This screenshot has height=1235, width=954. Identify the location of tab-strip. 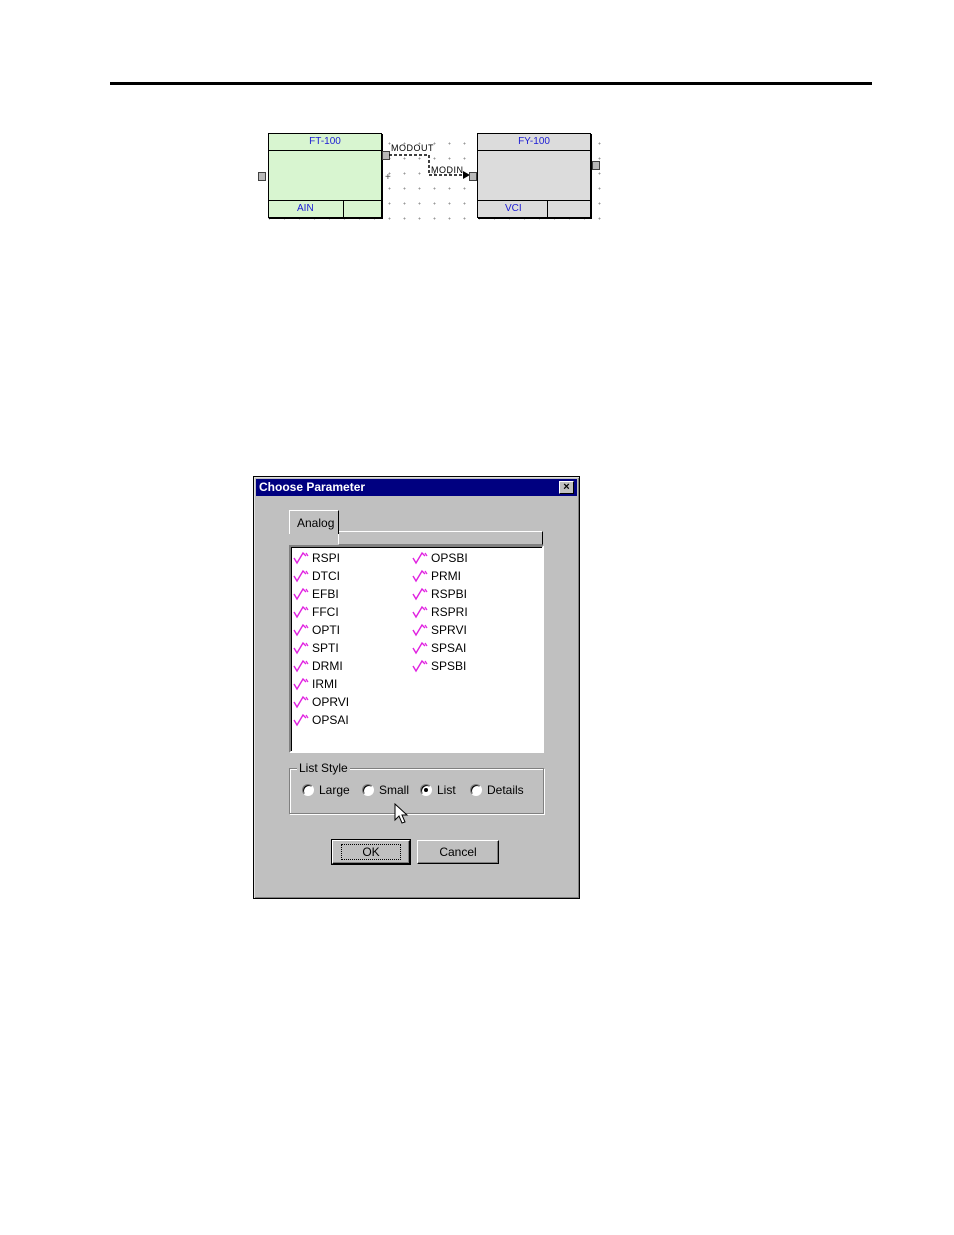
(440, 538).